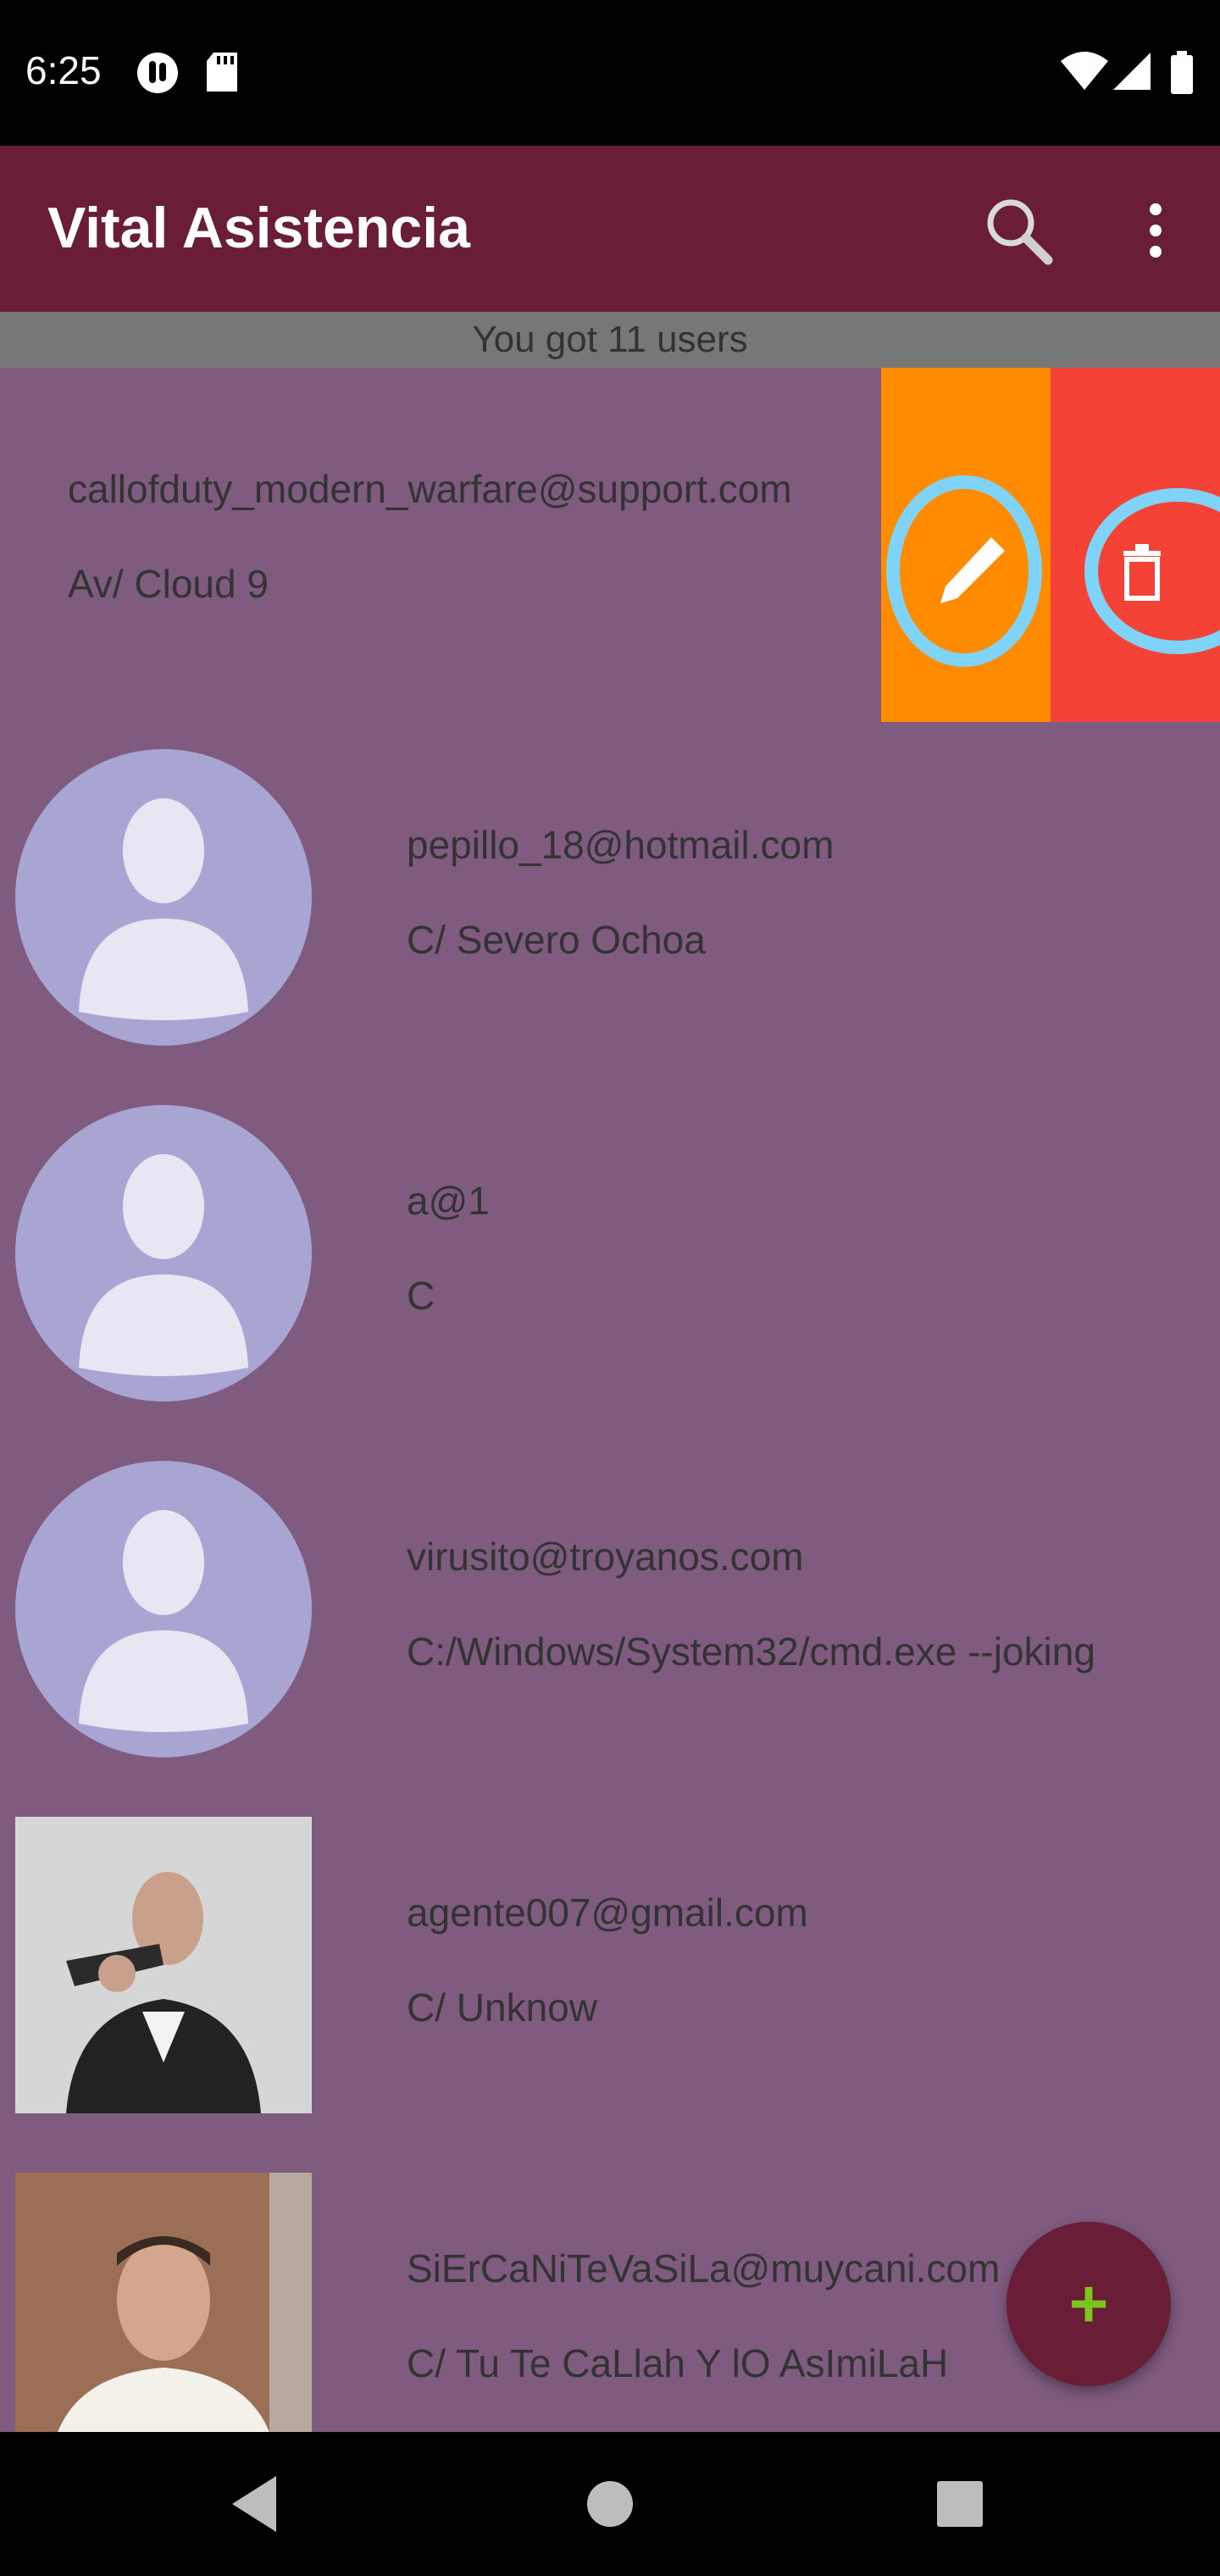 The width and height of the screenshot is (1220, 2576). What do you see at coordinates (610, 1969) in the screenshot?
I see `list-item: agente007@gmail.com C/ Unknow` at bounding box center [610, 1969].